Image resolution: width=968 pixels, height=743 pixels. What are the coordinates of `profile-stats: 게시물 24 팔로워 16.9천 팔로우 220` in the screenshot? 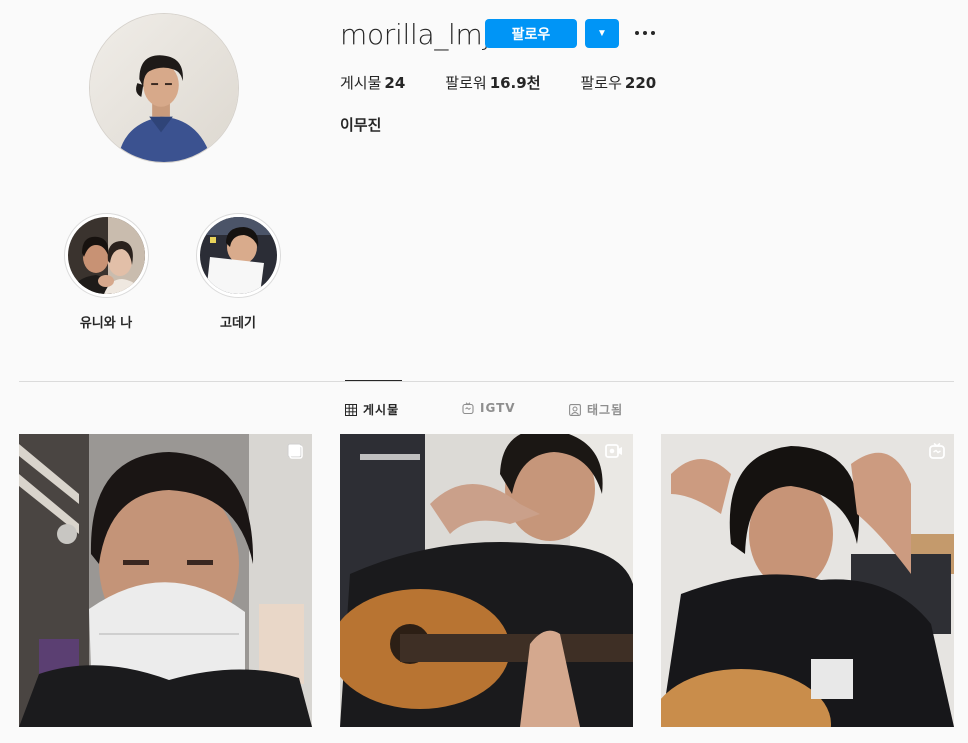 It's located at (518, 82).